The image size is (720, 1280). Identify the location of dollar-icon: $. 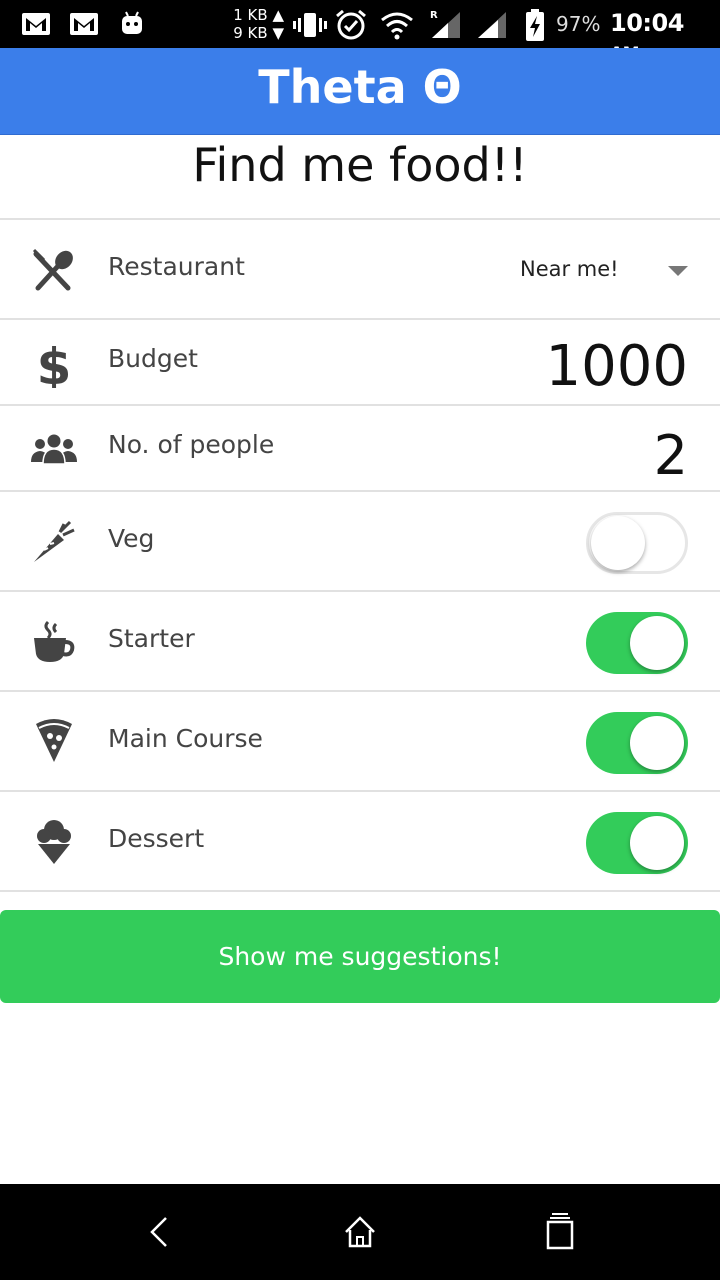
(54, 364).